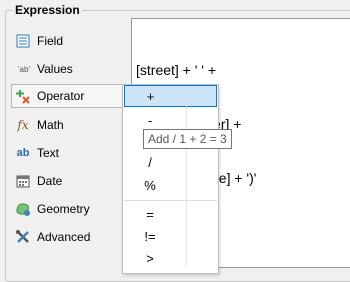 The image size is (350, 282). What do you see at coordinates (24, 69) in the screenshot?
I see `values-icon: 'ab'` at bounding box center [24, 69].